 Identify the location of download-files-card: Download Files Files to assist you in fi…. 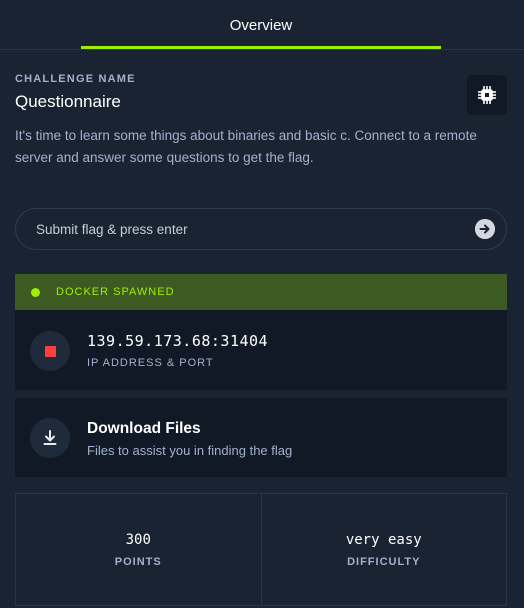
(261, 437).